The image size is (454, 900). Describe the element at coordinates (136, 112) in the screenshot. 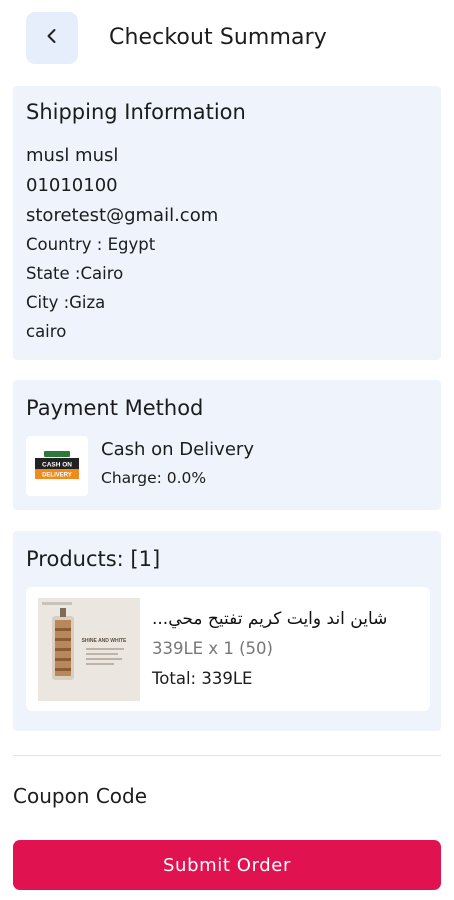

I see `shipping-title: Shipping Information` at that location.